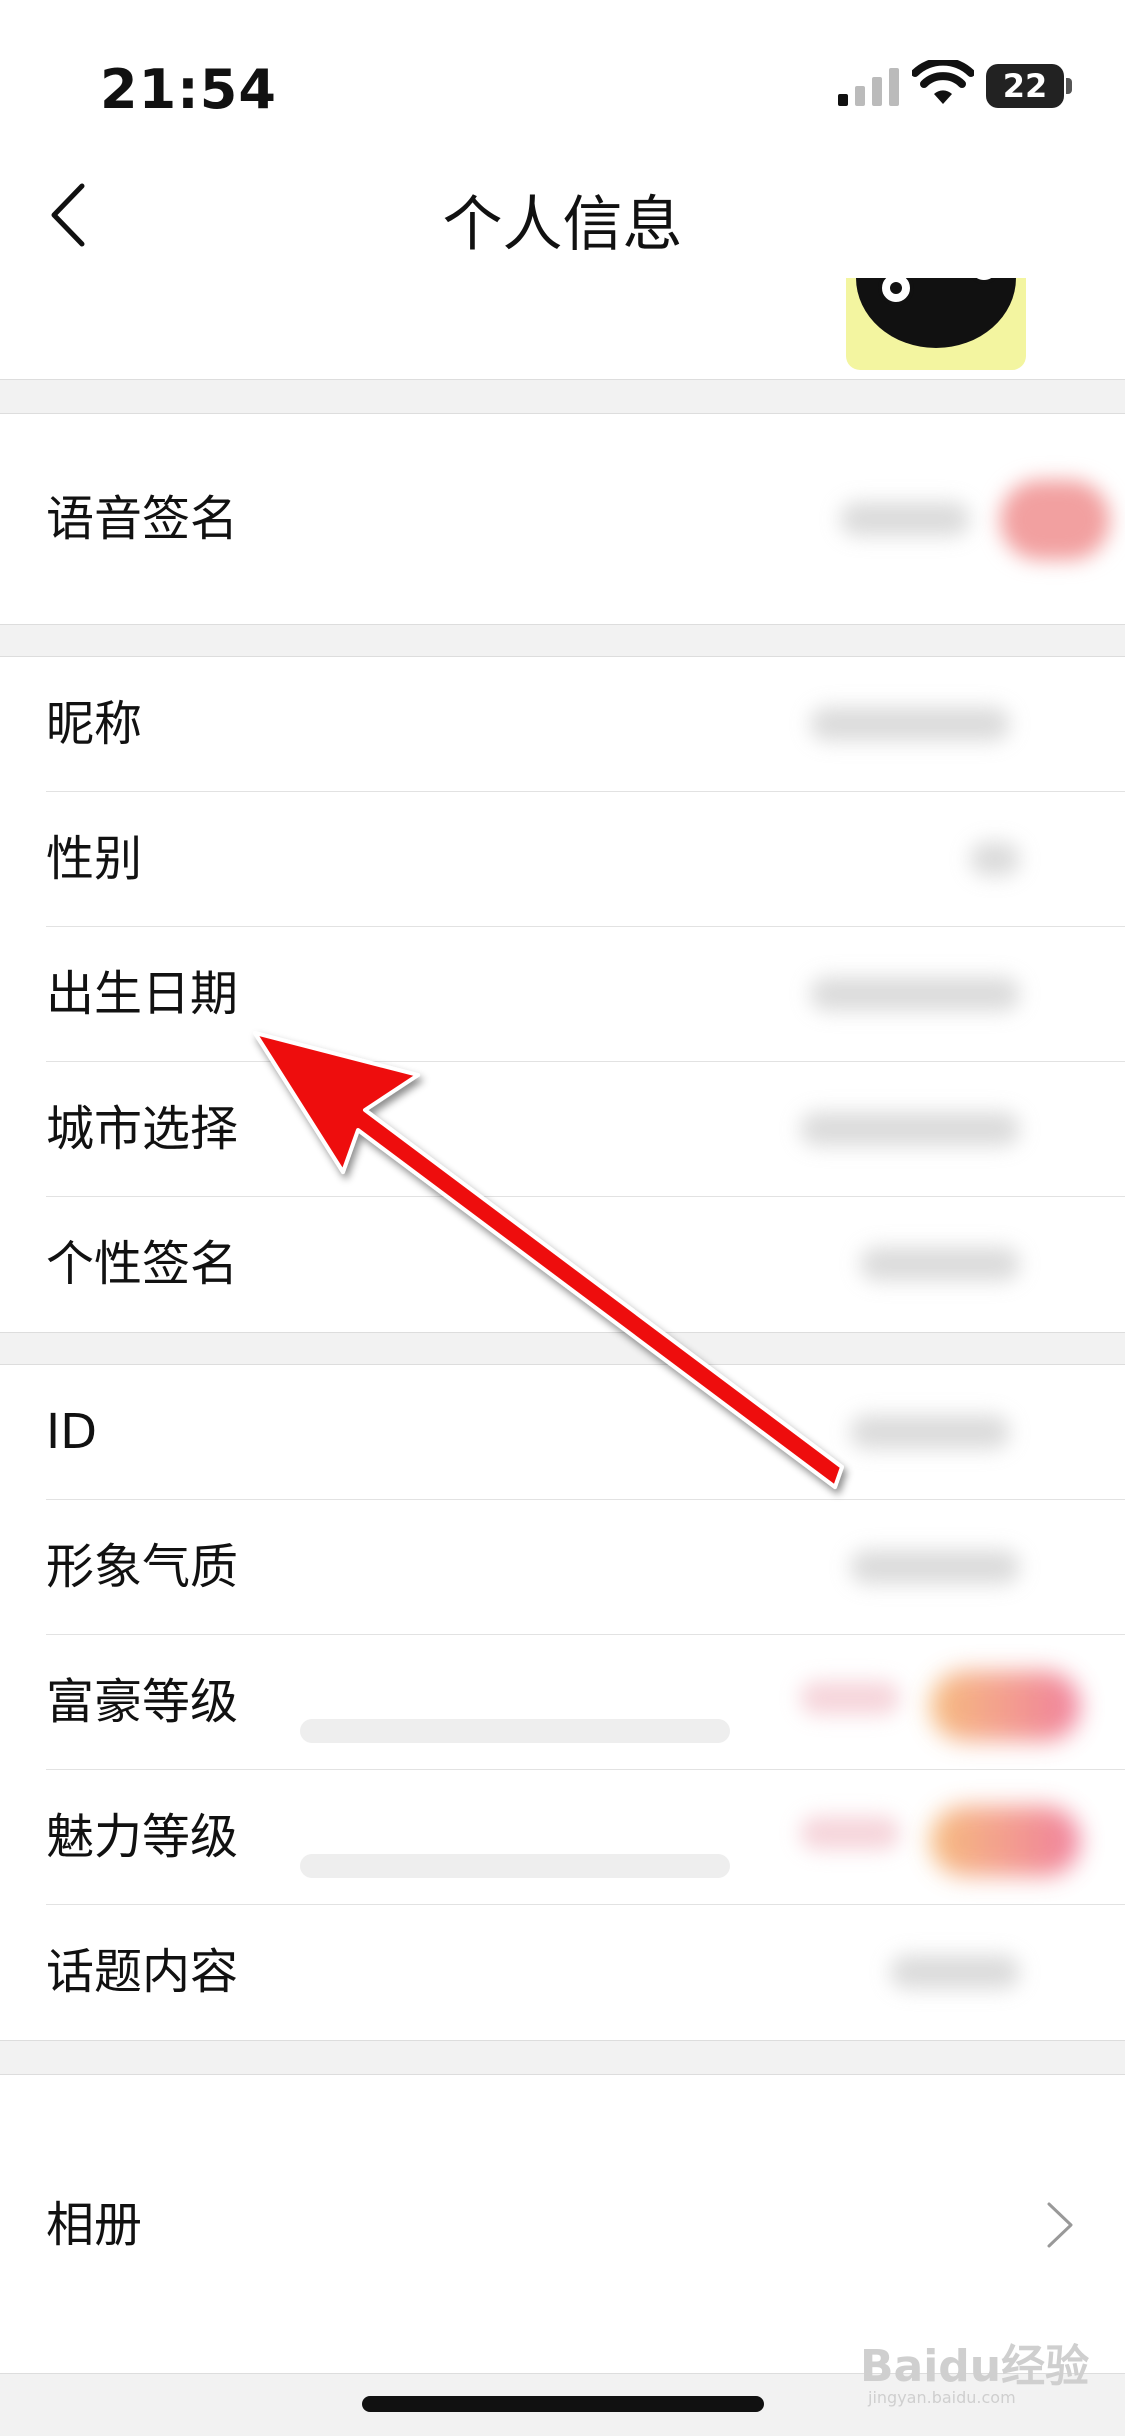 The height and width of the screenshot is (2436, 1125). What do you see at coordinates (942, 2397) in the screenshot?
I see `watermark-url: jingyan.baidu.com` at bounding box center [942, 2397].